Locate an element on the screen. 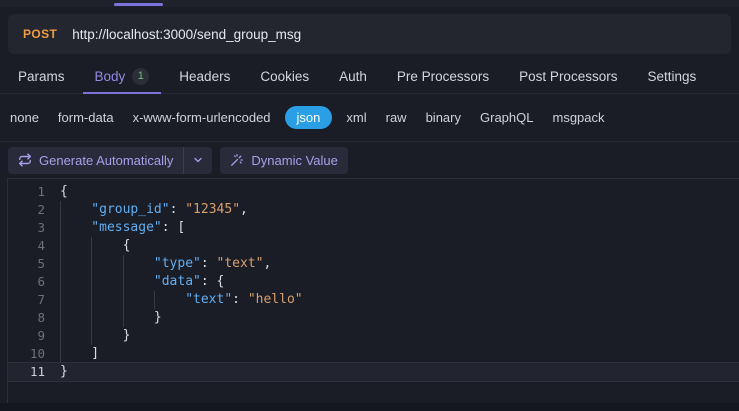 Image resolution: width=739 pixels, height=411 pixels. line-number: 6 is located at coordinates (41, 281).